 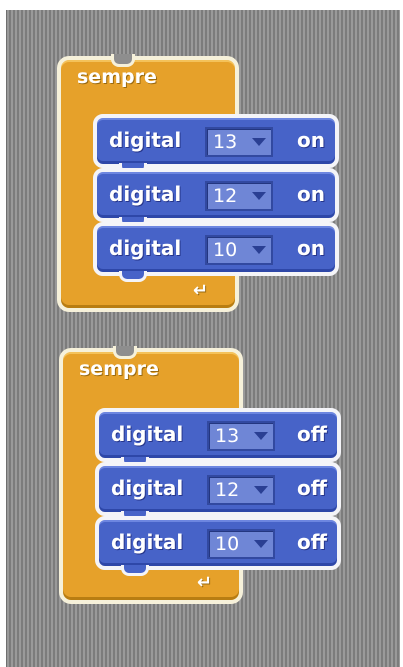 I want to click on digital-command-block: digital 13 on, so click(x=216, y=144).